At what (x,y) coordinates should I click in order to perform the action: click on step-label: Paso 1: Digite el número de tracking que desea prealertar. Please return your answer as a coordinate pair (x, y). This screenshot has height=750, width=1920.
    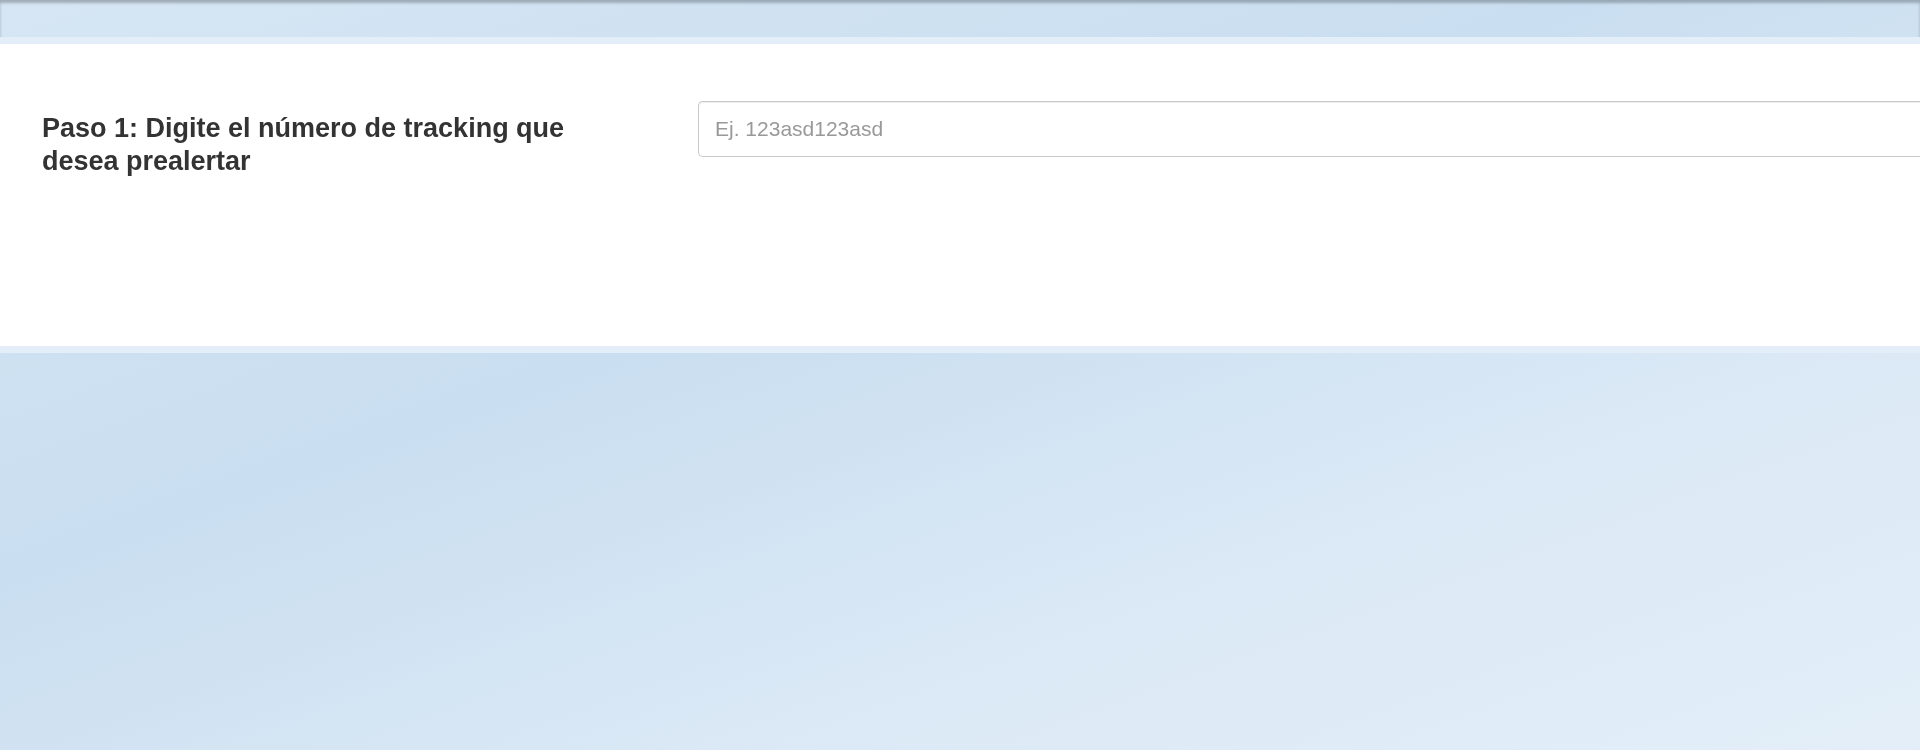
    Looking at the image, I should click on (304, 145).